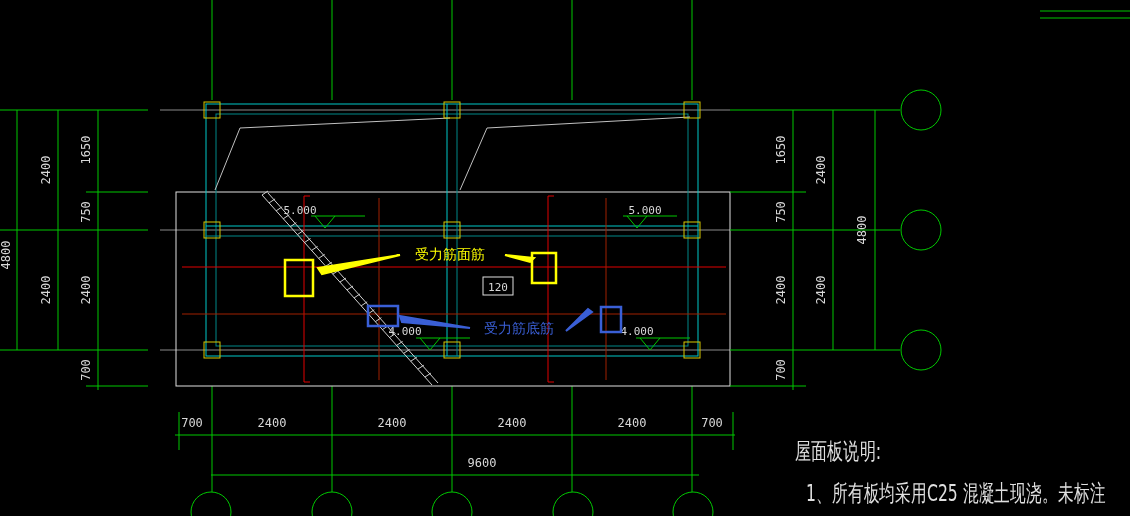 The height and width of the screenshot is (516, 1130). What do you see at coordinates (498, 287) in the screenshot?
I see `slab-thickness-label: 120` at bounding box center [498, 287].